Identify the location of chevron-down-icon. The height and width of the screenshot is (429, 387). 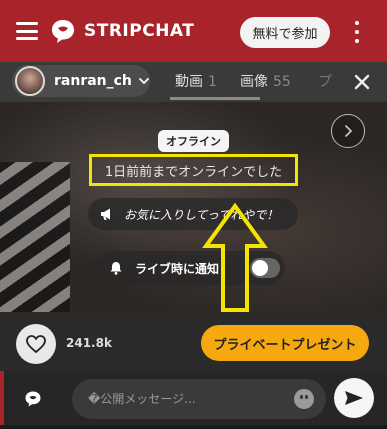
(144, 81).